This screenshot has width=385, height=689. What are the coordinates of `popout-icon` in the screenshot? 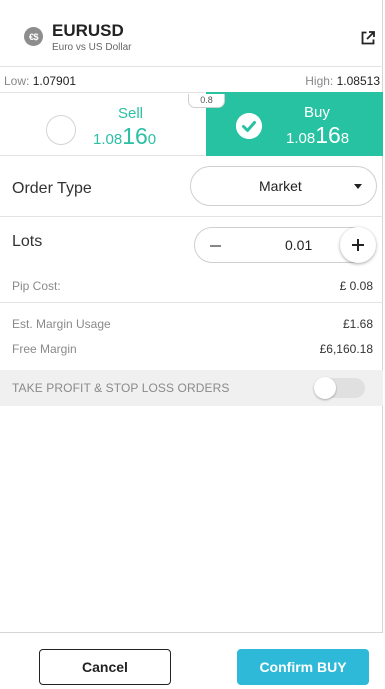 It's located at (368, 38).